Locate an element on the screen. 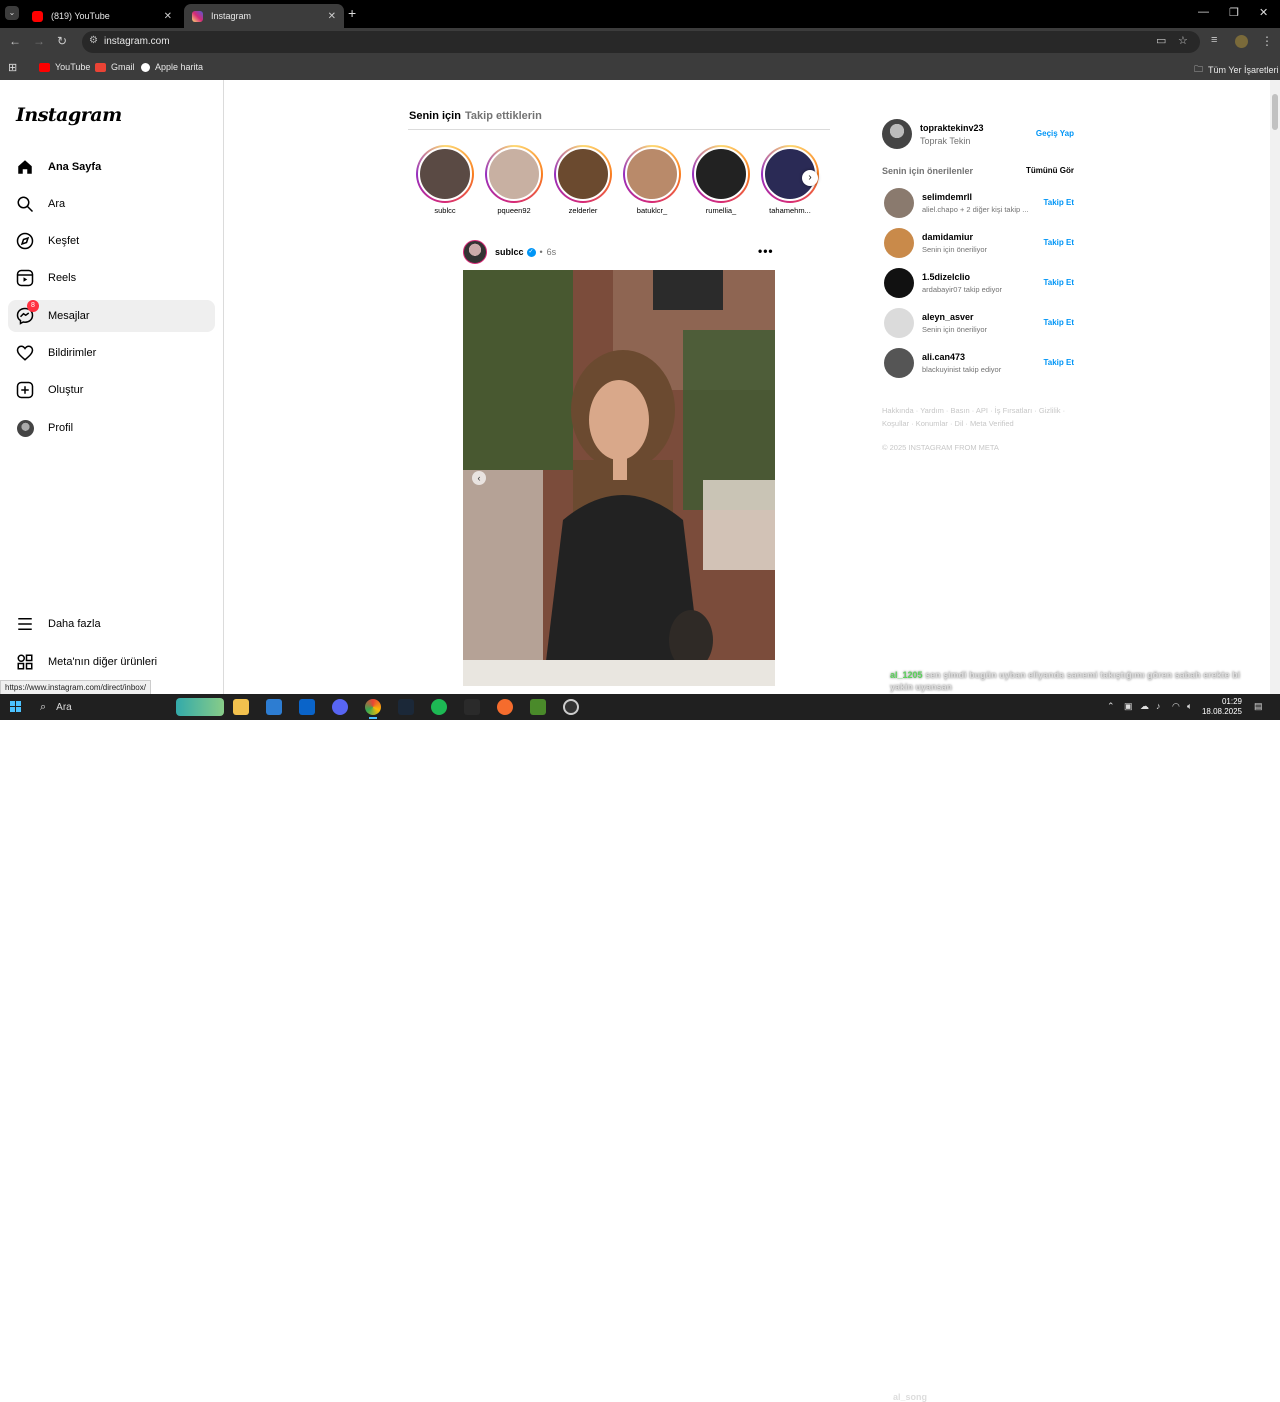 The image size is (1280, 1402). outlook-icon is located at coordinates (307, 707).